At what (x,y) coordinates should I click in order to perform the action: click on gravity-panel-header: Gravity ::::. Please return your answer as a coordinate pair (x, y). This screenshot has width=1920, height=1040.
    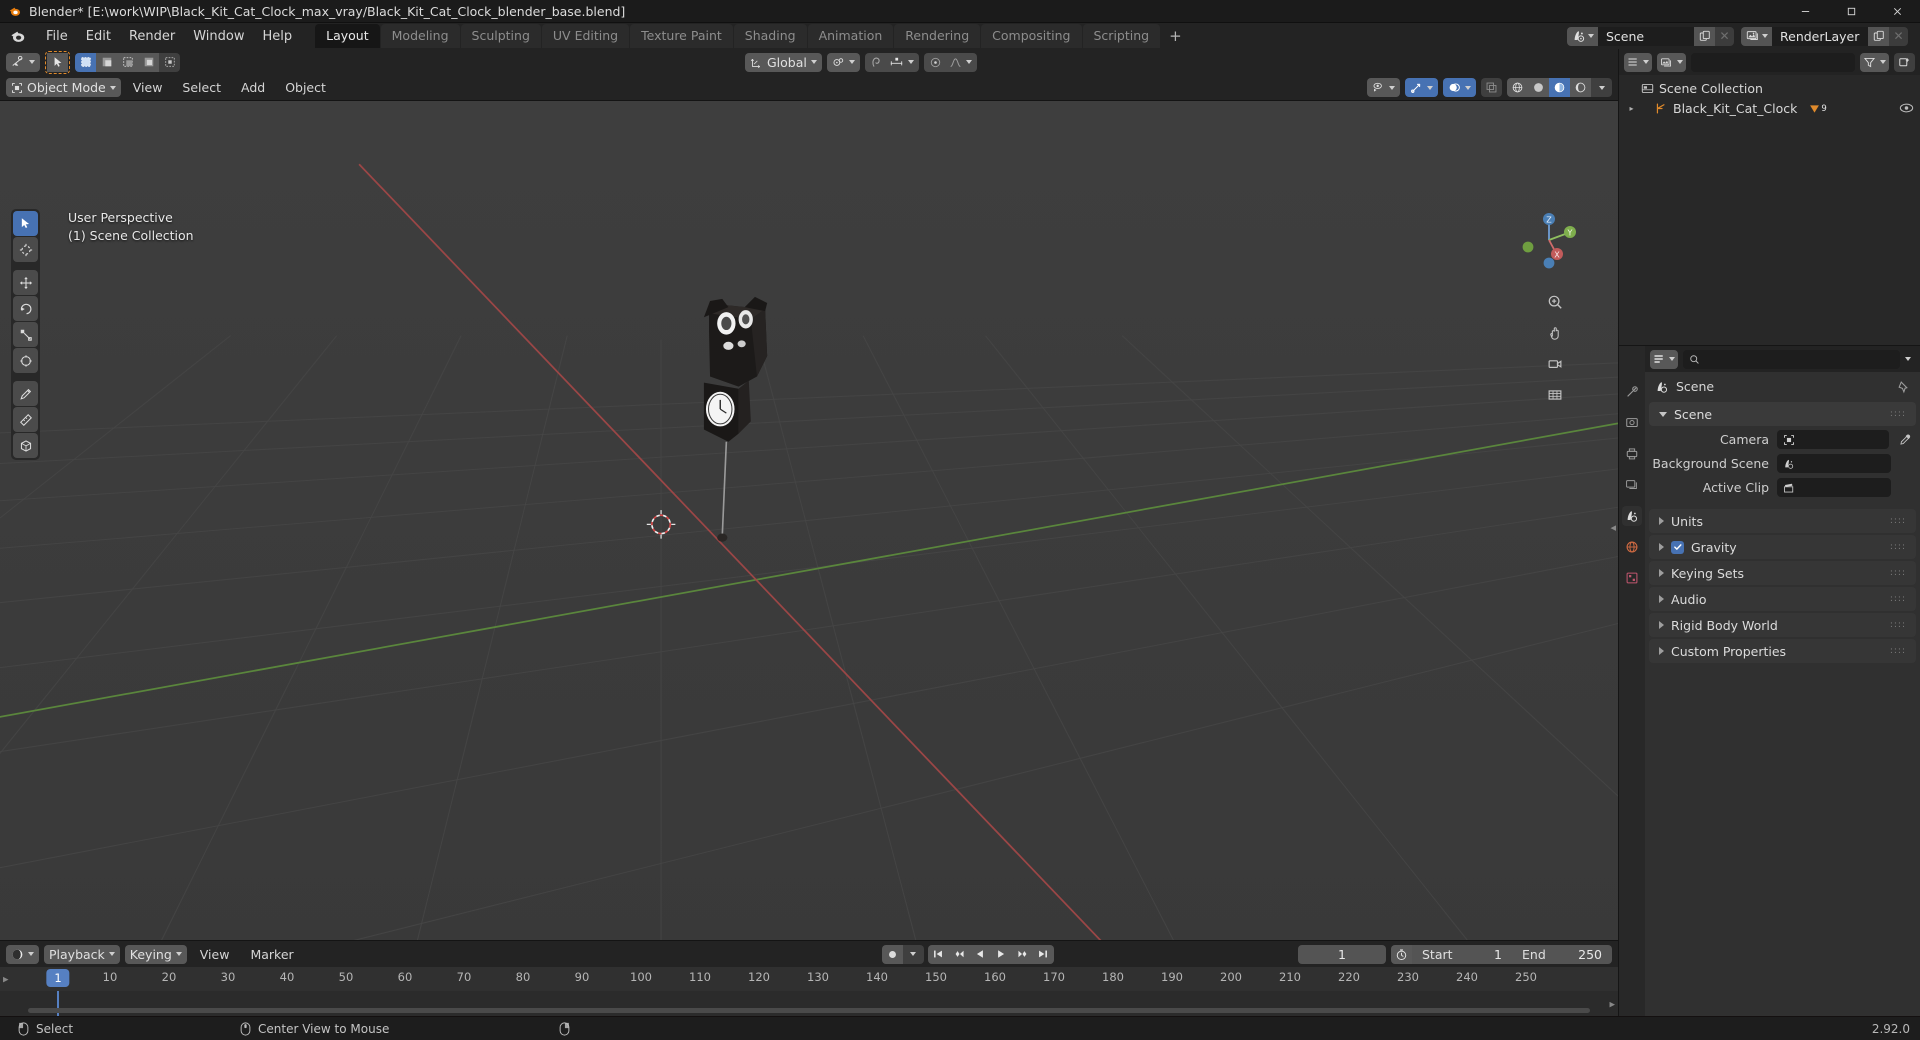
    Looking at the image, I should click on (1782, 547).